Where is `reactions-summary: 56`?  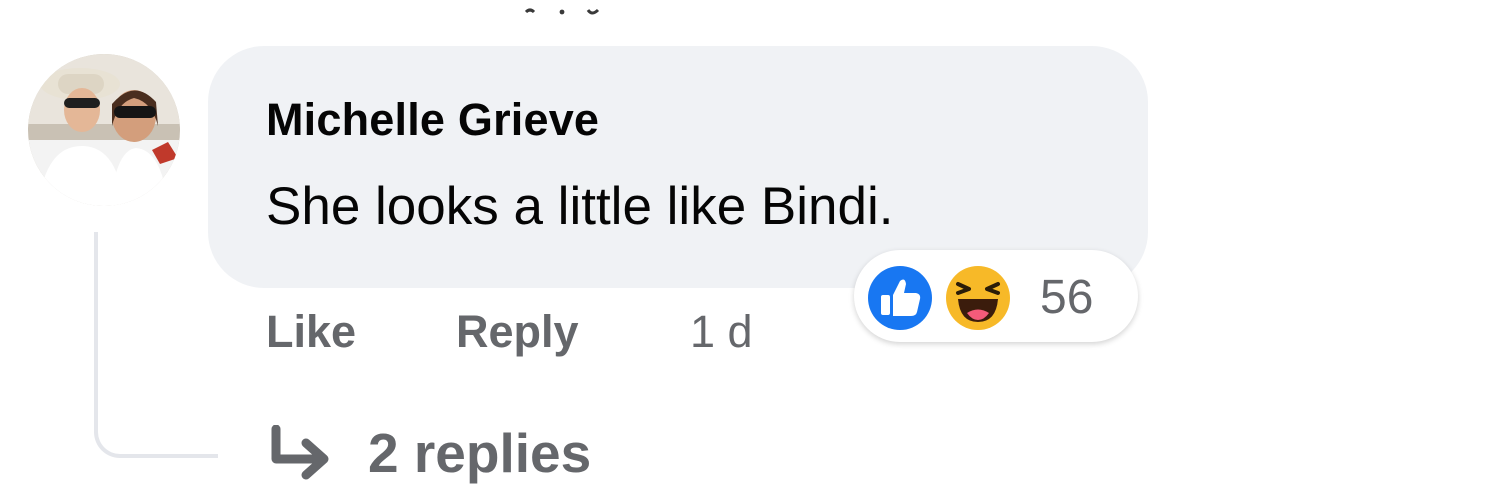
reactions-summary: 56 is located at coordinates (996, 296).